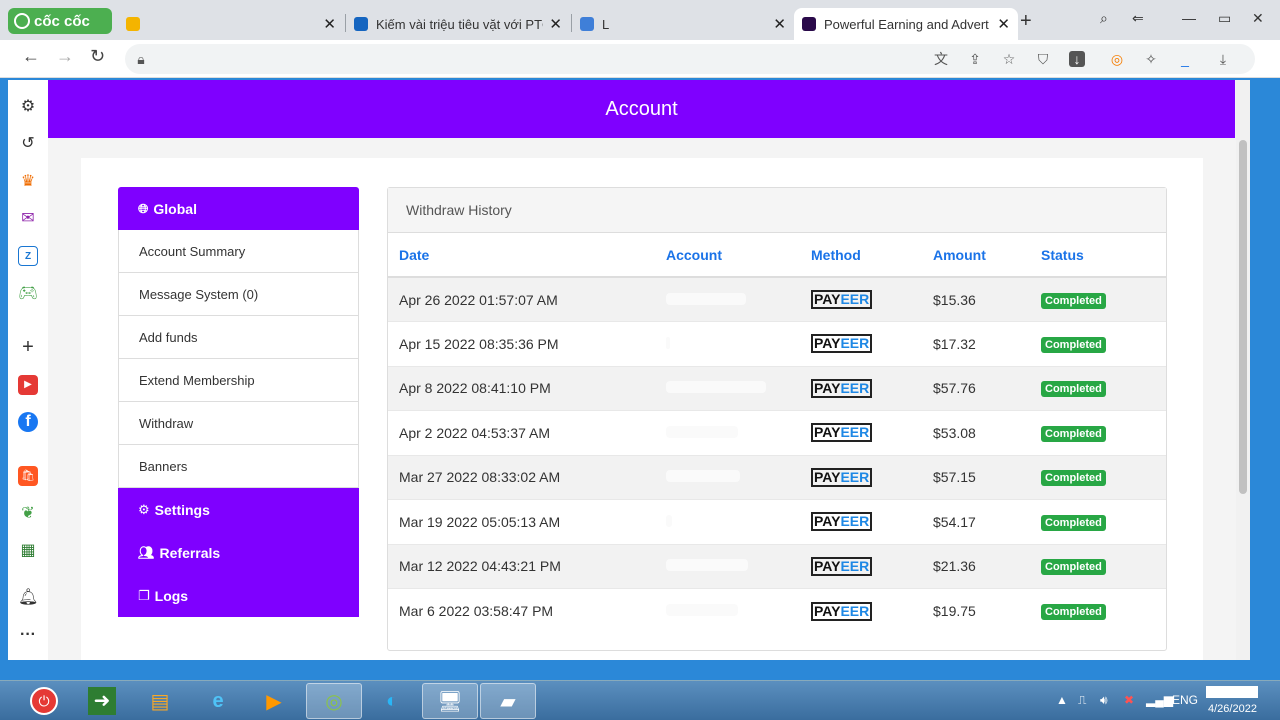 The height and width of the screenshot is (720, 1280). I want to click on taskbar-notes: ▰, so click(508, 701).